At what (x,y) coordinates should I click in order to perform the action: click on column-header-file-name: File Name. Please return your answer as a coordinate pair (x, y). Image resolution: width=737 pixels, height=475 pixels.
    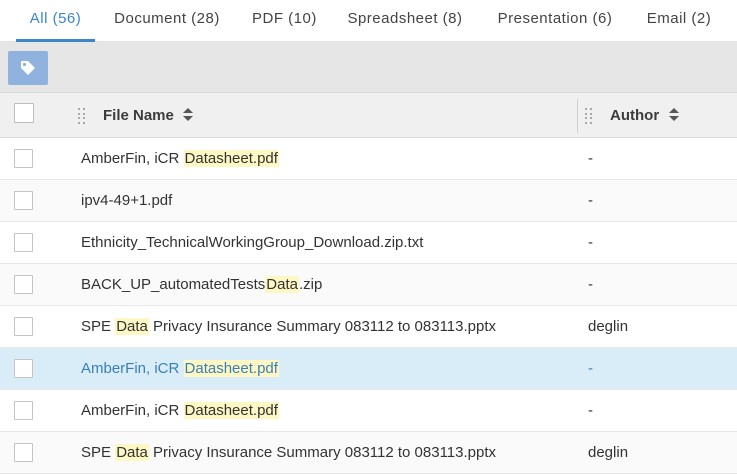
    Looking at the image, I should click on (138, 115).